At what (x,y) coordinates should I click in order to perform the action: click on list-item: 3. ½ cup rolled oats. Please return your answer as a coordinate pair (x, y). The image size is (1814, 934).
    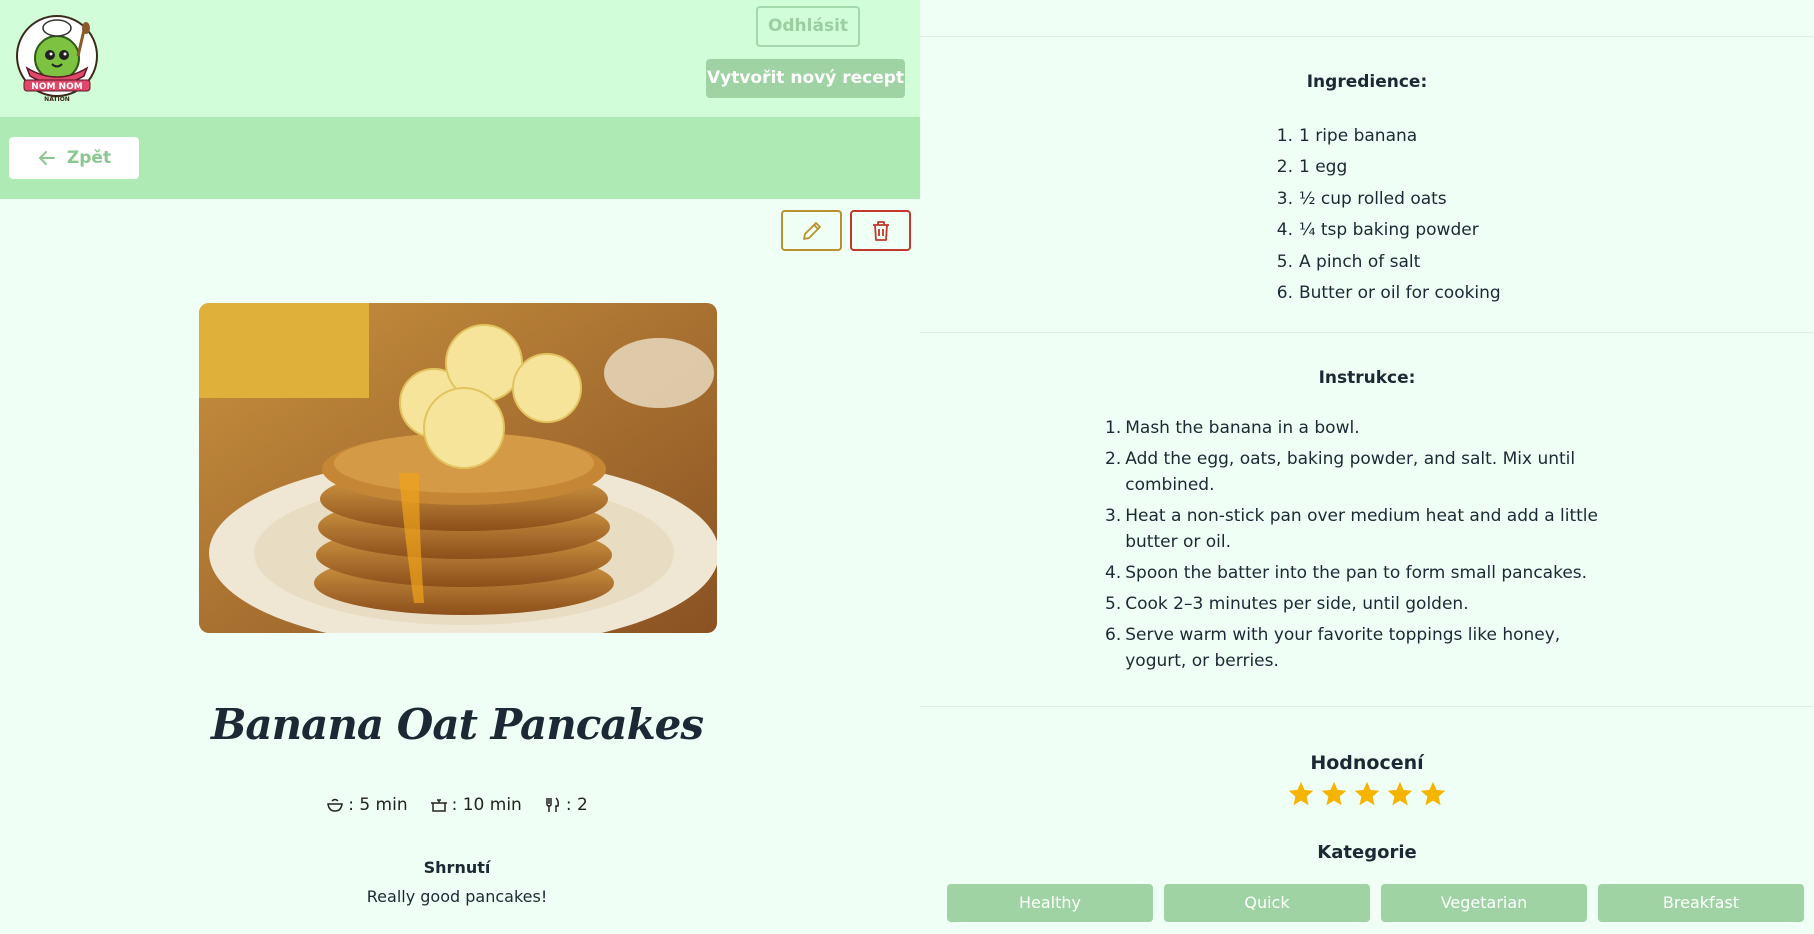
    Looking at the image, I should click on (1361, 198).